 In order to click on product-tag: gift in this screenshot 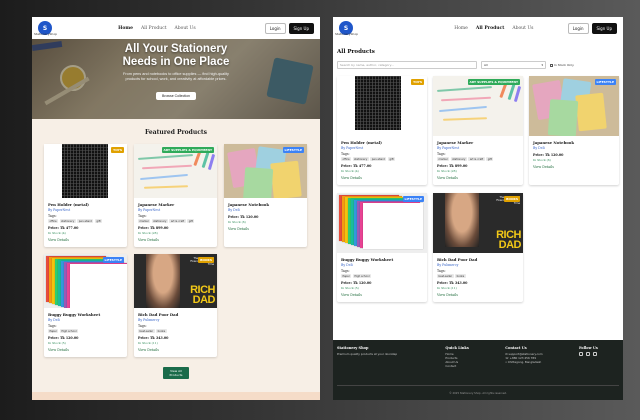, I will do `click(191, 221)`.